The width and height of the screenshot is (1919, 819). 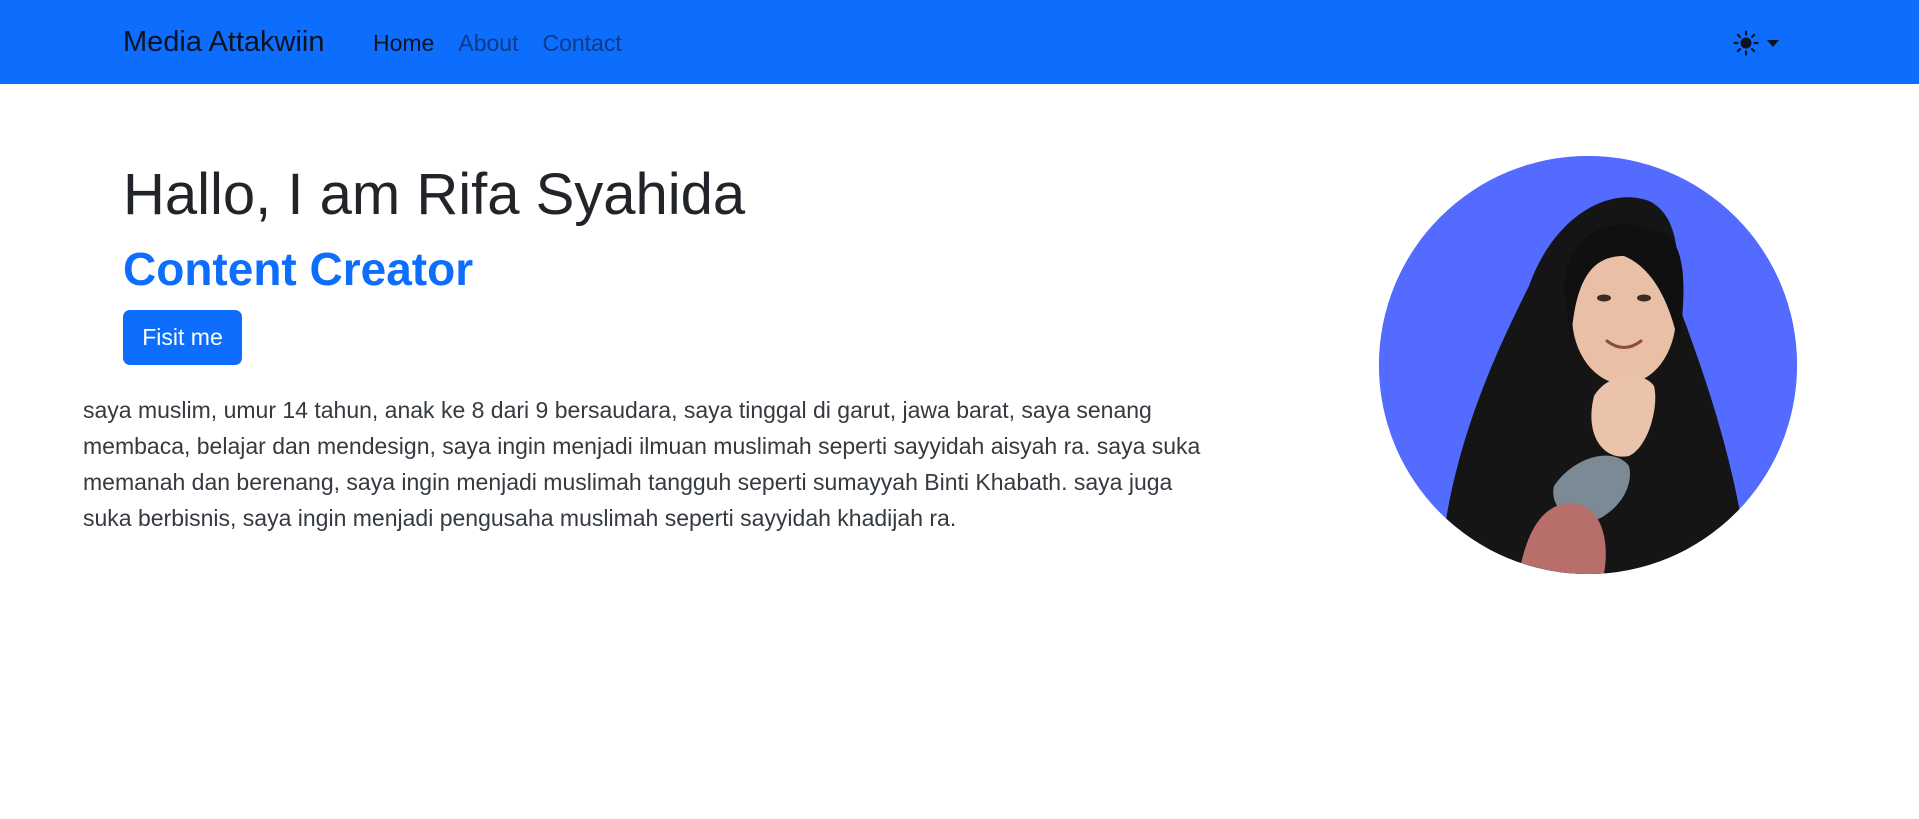 I want to click on caret-down-icon, so click(x=1773, y=43).